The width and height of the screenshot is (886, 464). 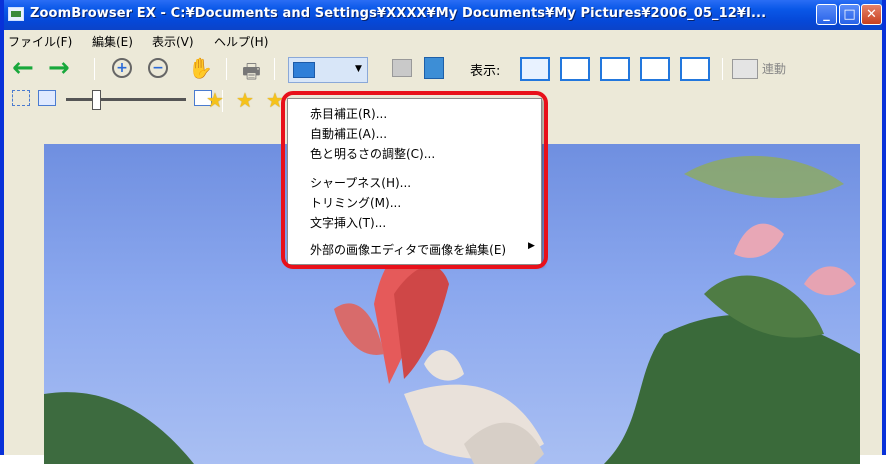 What do you see at coordinates (849, 14) in the screenshot?
I see `maximize-button: □` at bounding box center [849, 14].